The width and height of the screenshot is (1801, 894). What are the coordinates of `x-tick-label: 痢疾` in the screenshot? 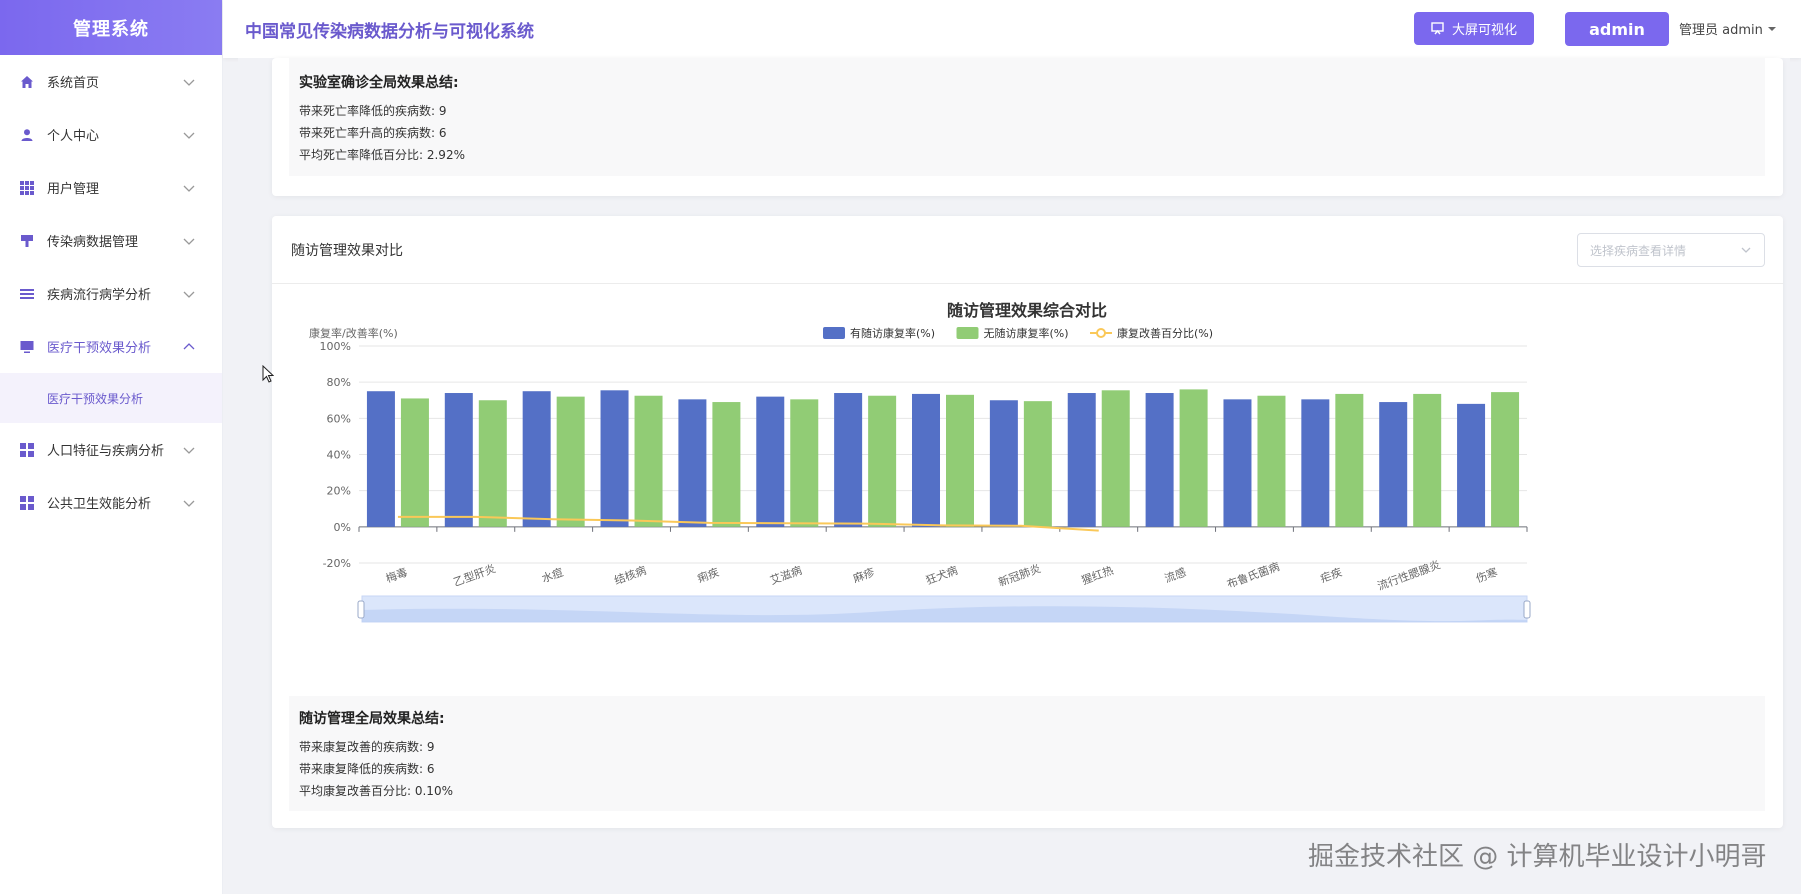 It's located at (707, 575).